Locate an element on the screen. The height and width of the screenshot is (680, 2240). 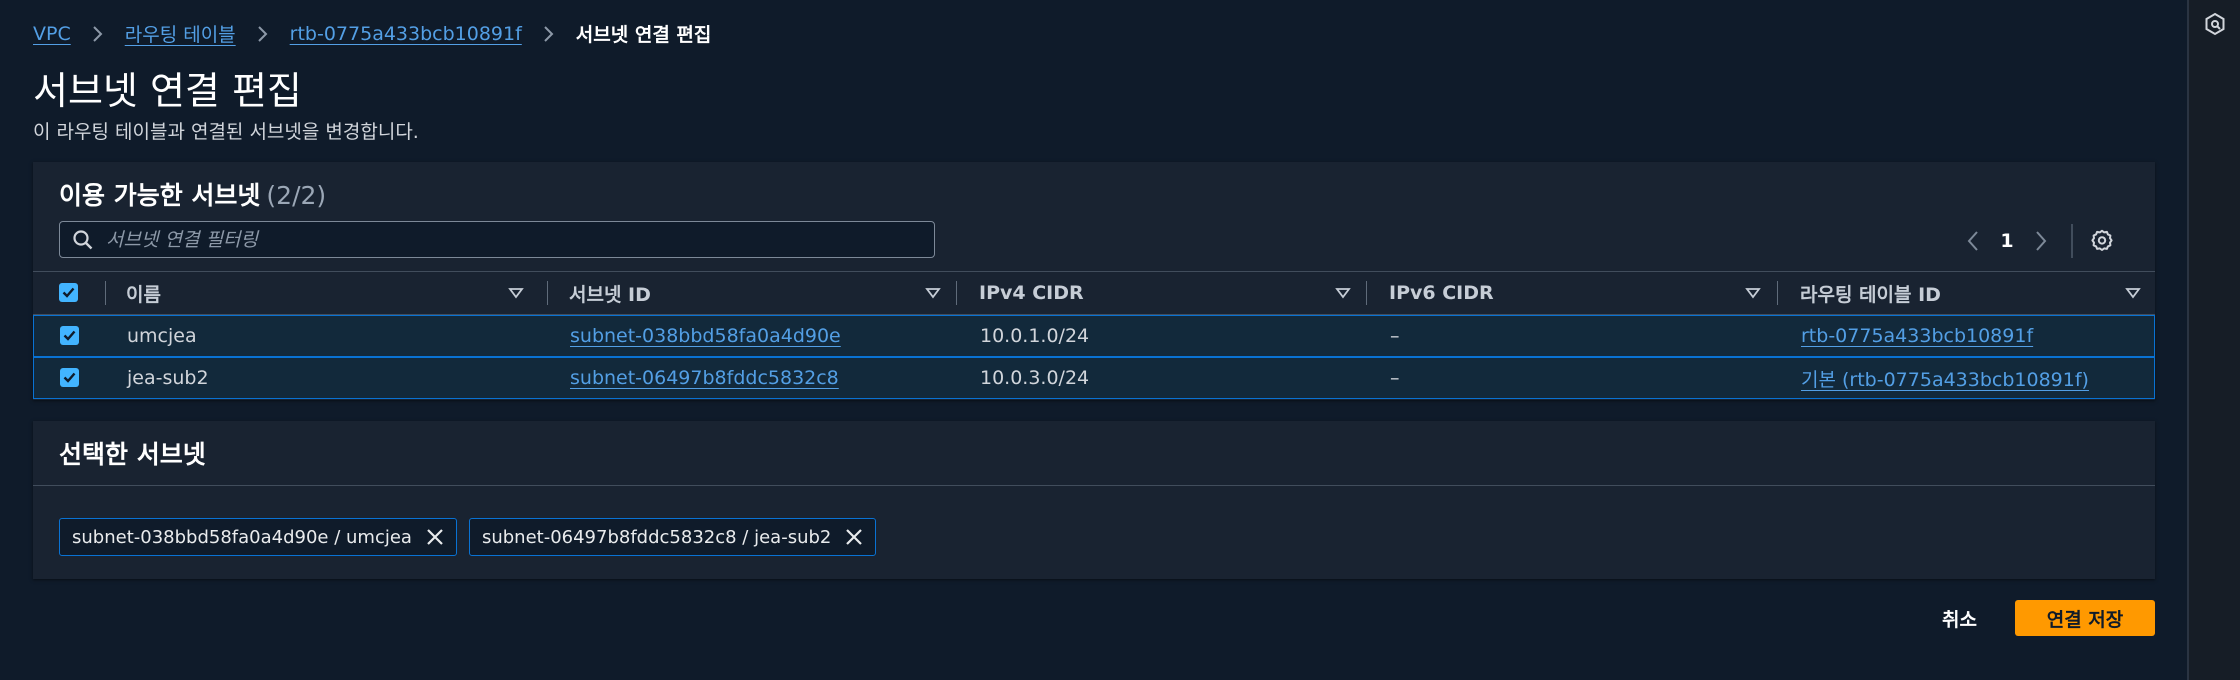
gear-icon is located at coordinates (2102, 240).